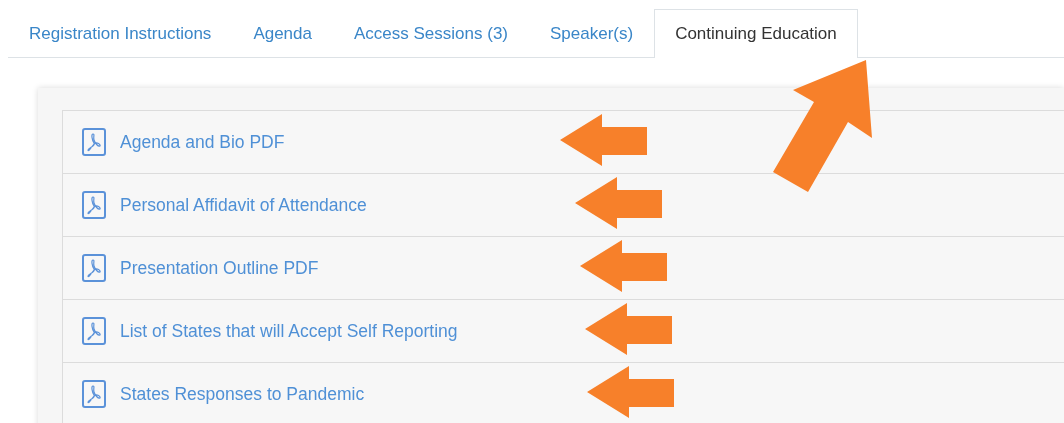  Describe the element at coordinates (289, 331) in the screenshot. I see `document-link: List of States that will Accept Self Reporting` at that location.